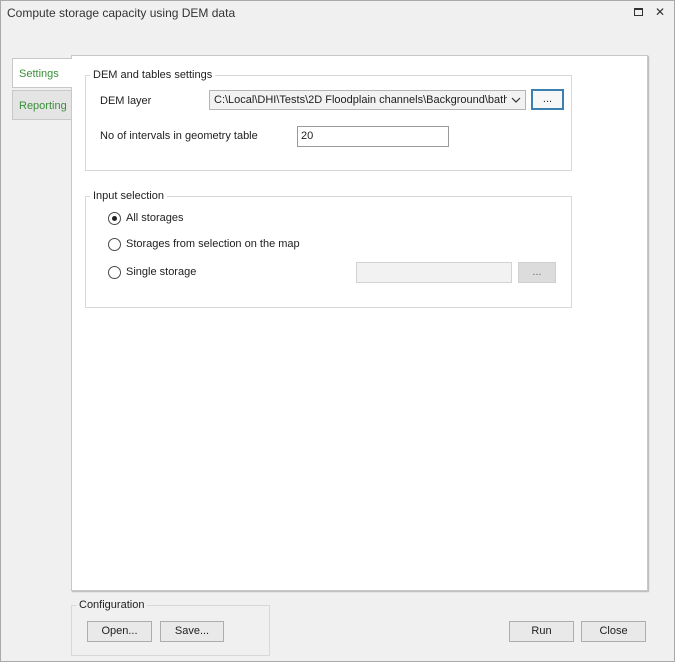 The image size is (675, 662). Describe the element at coordinates (126, 101) in the screenshot. I see `dem-layer-label: DEM layer` at that location.